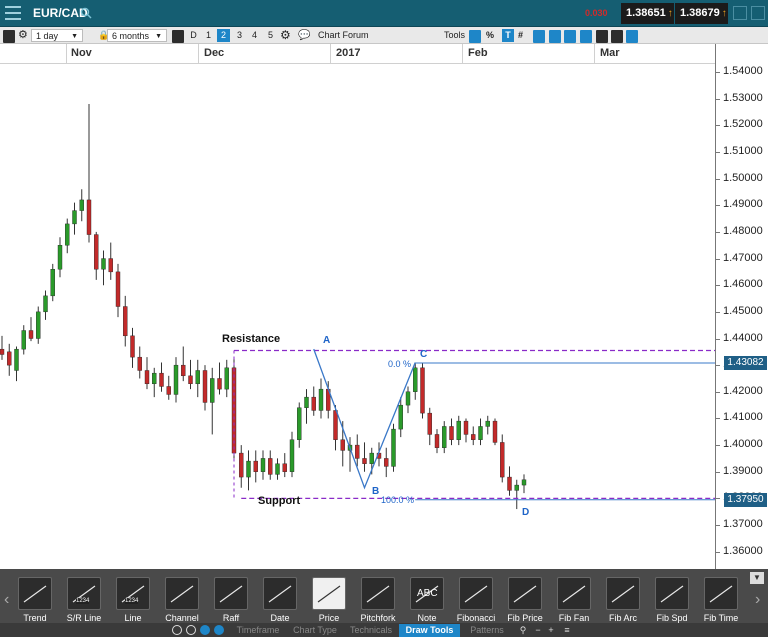 The width and height of the screenshot is (768, 637). What do you see at coordinates (757, 600) in the screenshot?
I see `scroll-right-icon: ›` at bounding box center [757, 600].